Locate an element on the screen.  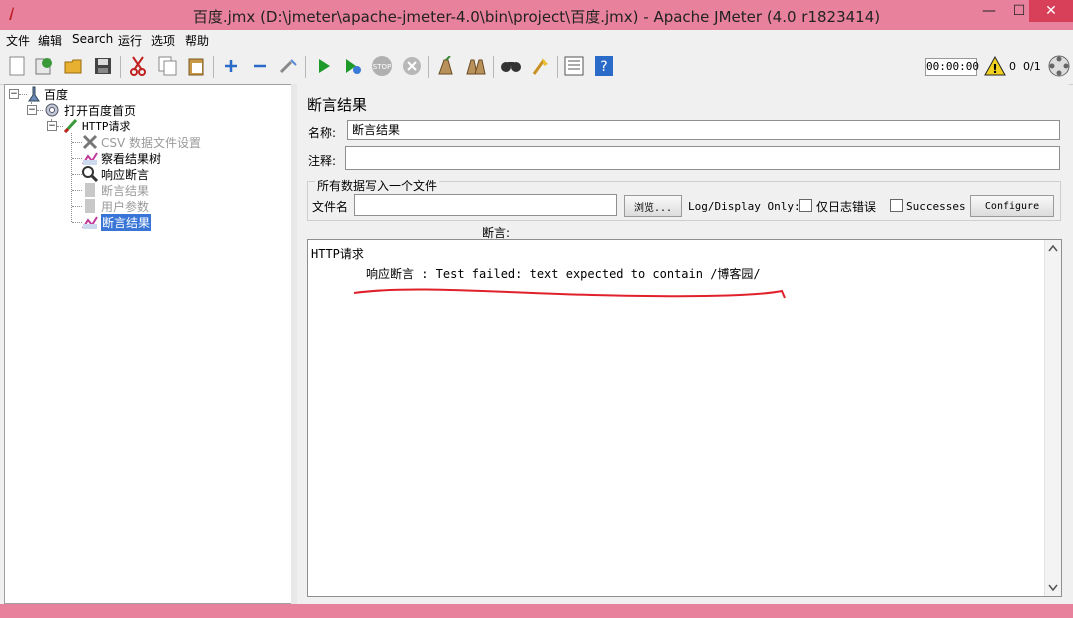
save-icon is located at coordinates (103, 66).